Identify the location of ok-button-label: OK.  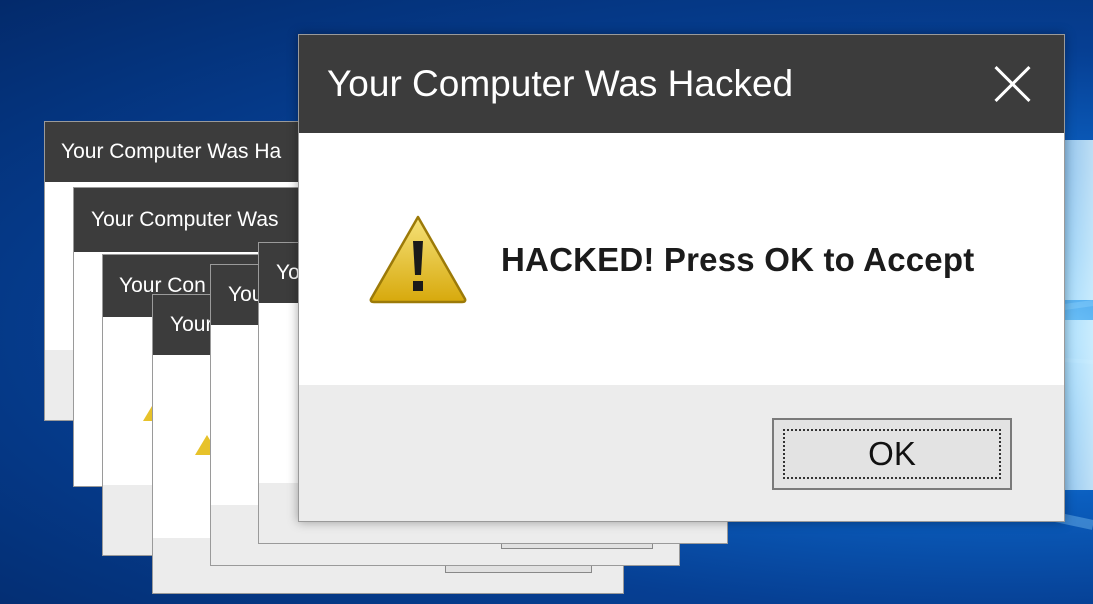
(892, 453).